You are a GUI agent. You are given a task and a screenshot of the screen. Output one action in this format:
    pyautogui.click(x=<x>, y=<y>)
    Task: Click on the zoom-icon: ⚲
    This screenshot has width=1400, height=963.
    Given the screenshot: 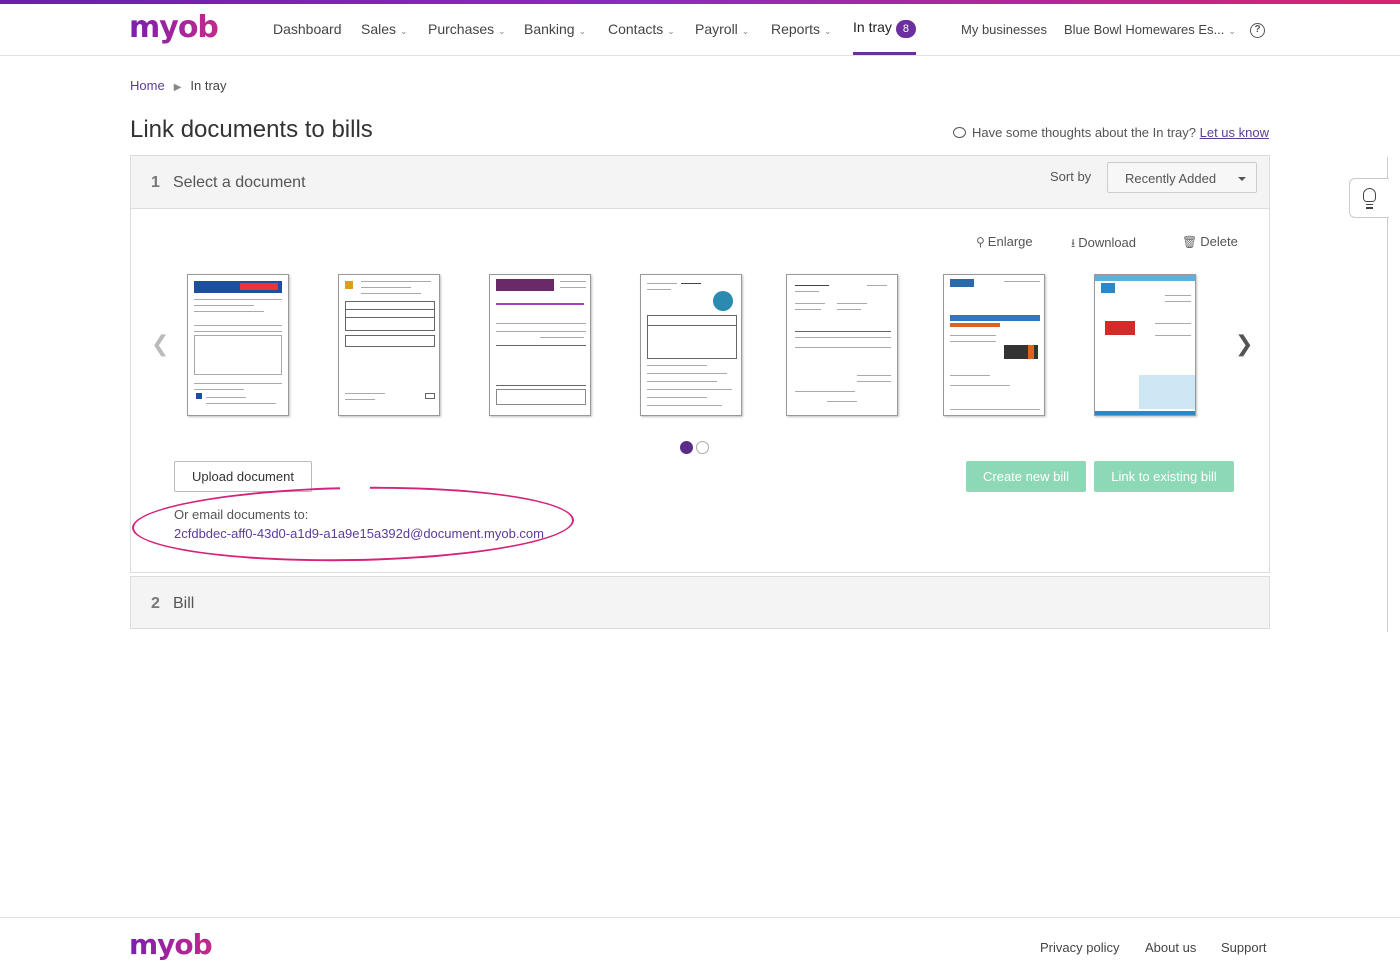 What is the action you would take?
    pyautogui.click(x=980, y=242)
    